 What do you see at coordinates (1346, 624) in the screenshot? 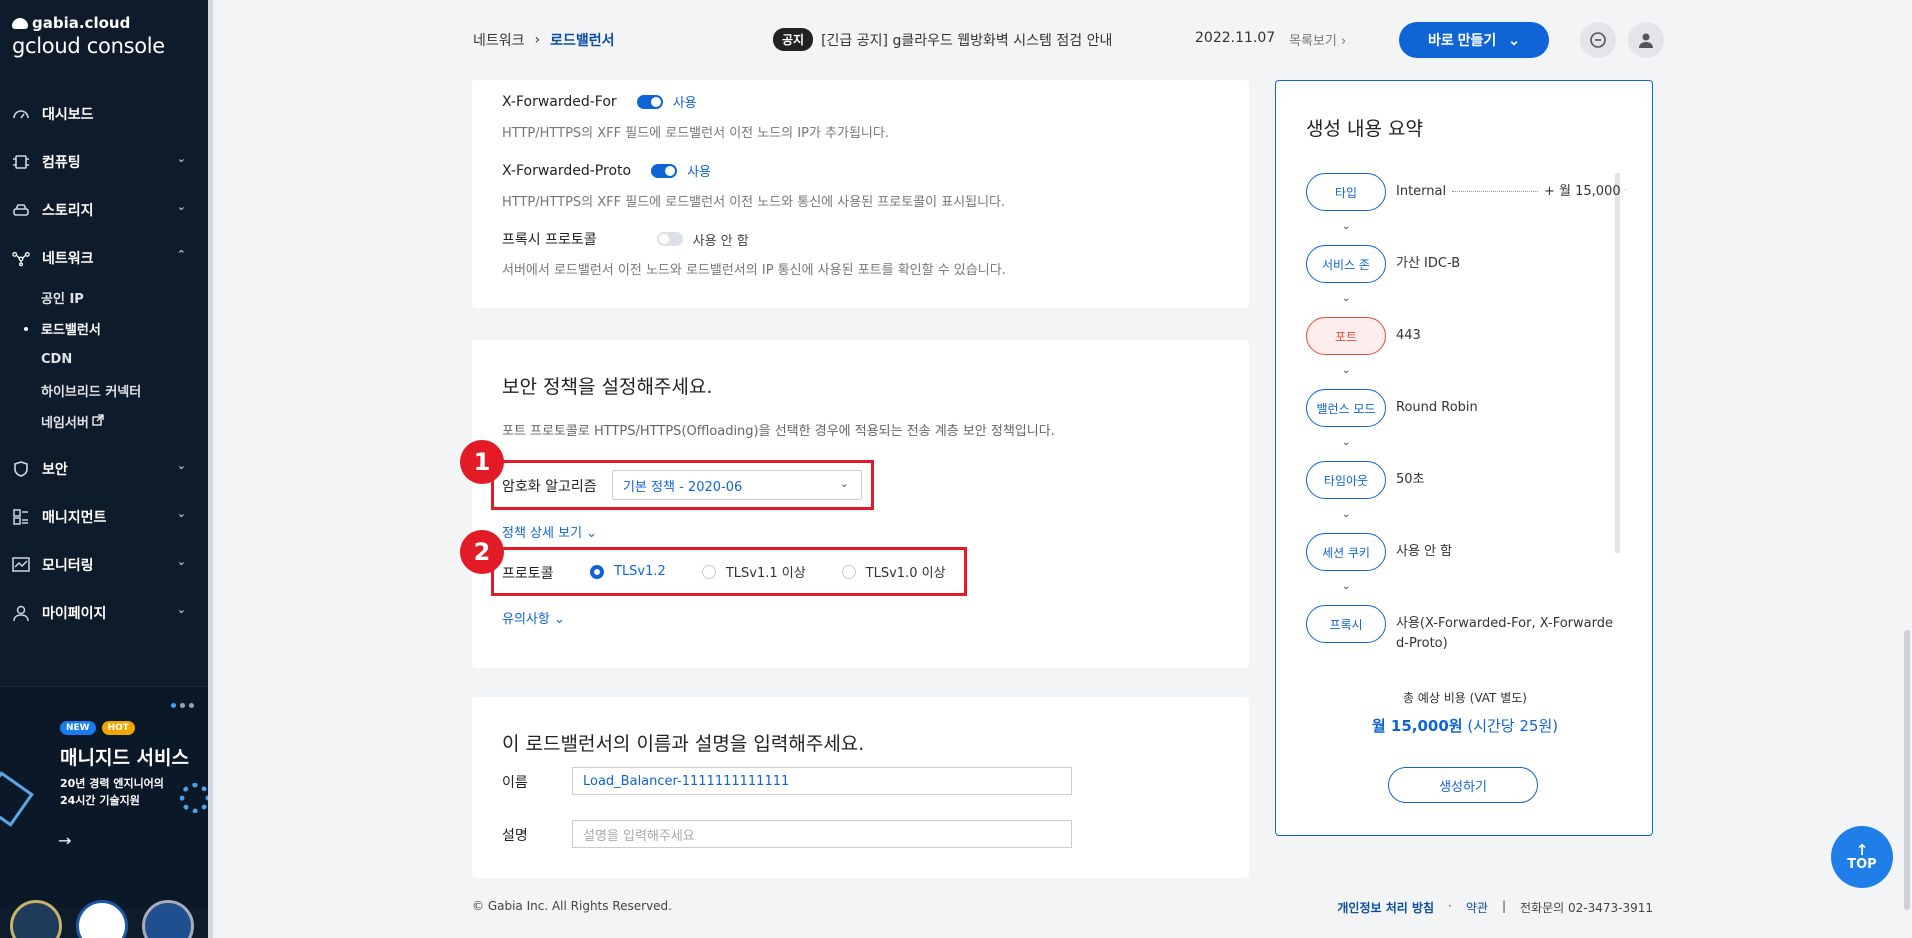
I see `summary-pill: 프록시` at bounding box center [1346, 624].